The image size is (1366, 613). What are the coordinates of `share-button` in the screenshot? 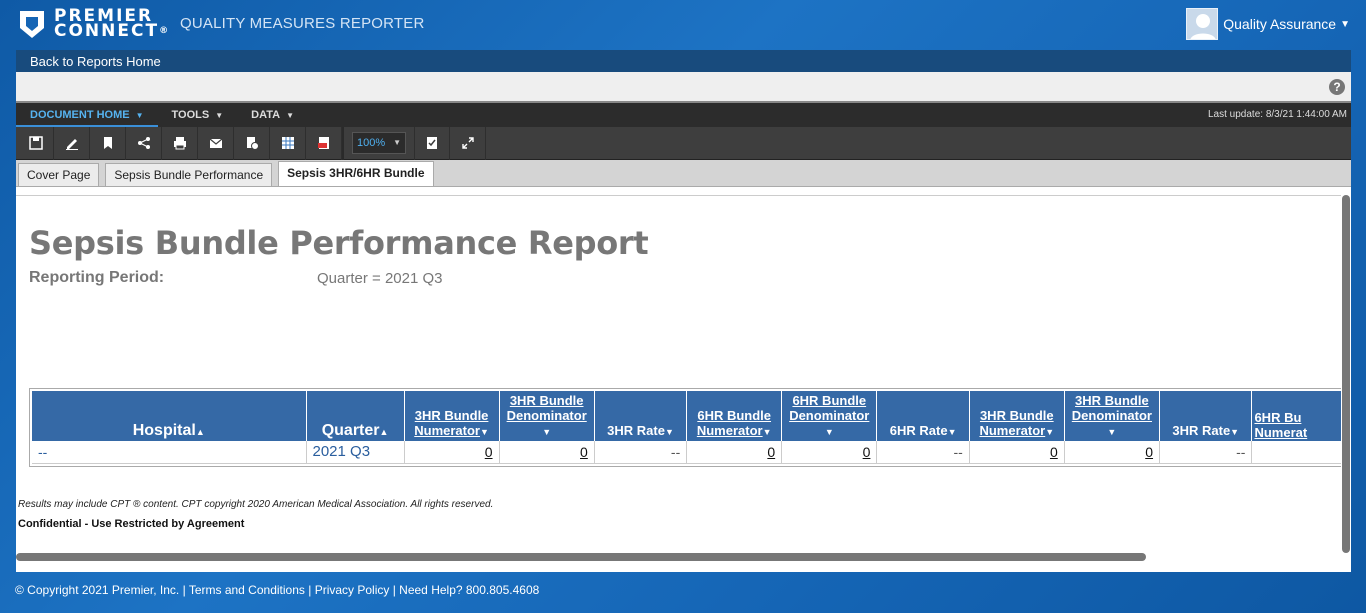 It's located at (144, 143).